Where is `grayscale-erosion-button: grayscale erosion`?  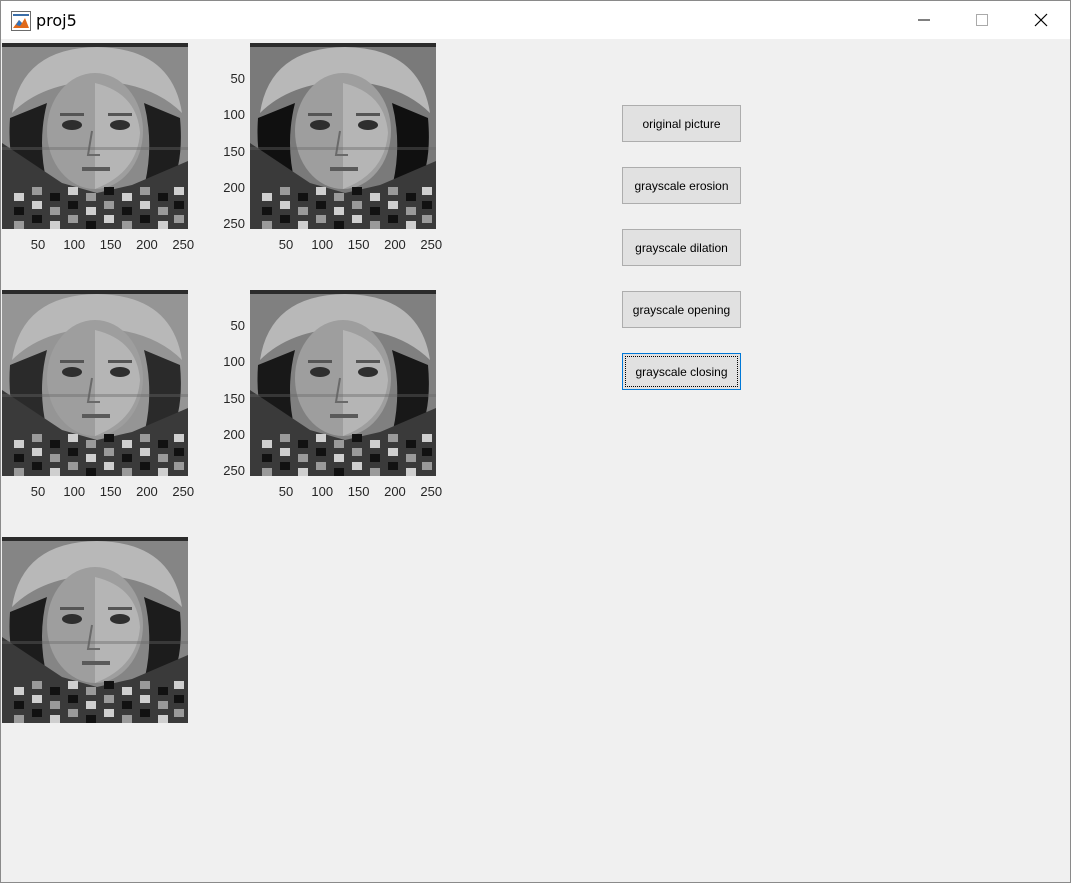
grayscale-erosion-button: grayscale erosion is located at coordinates (681, 185).